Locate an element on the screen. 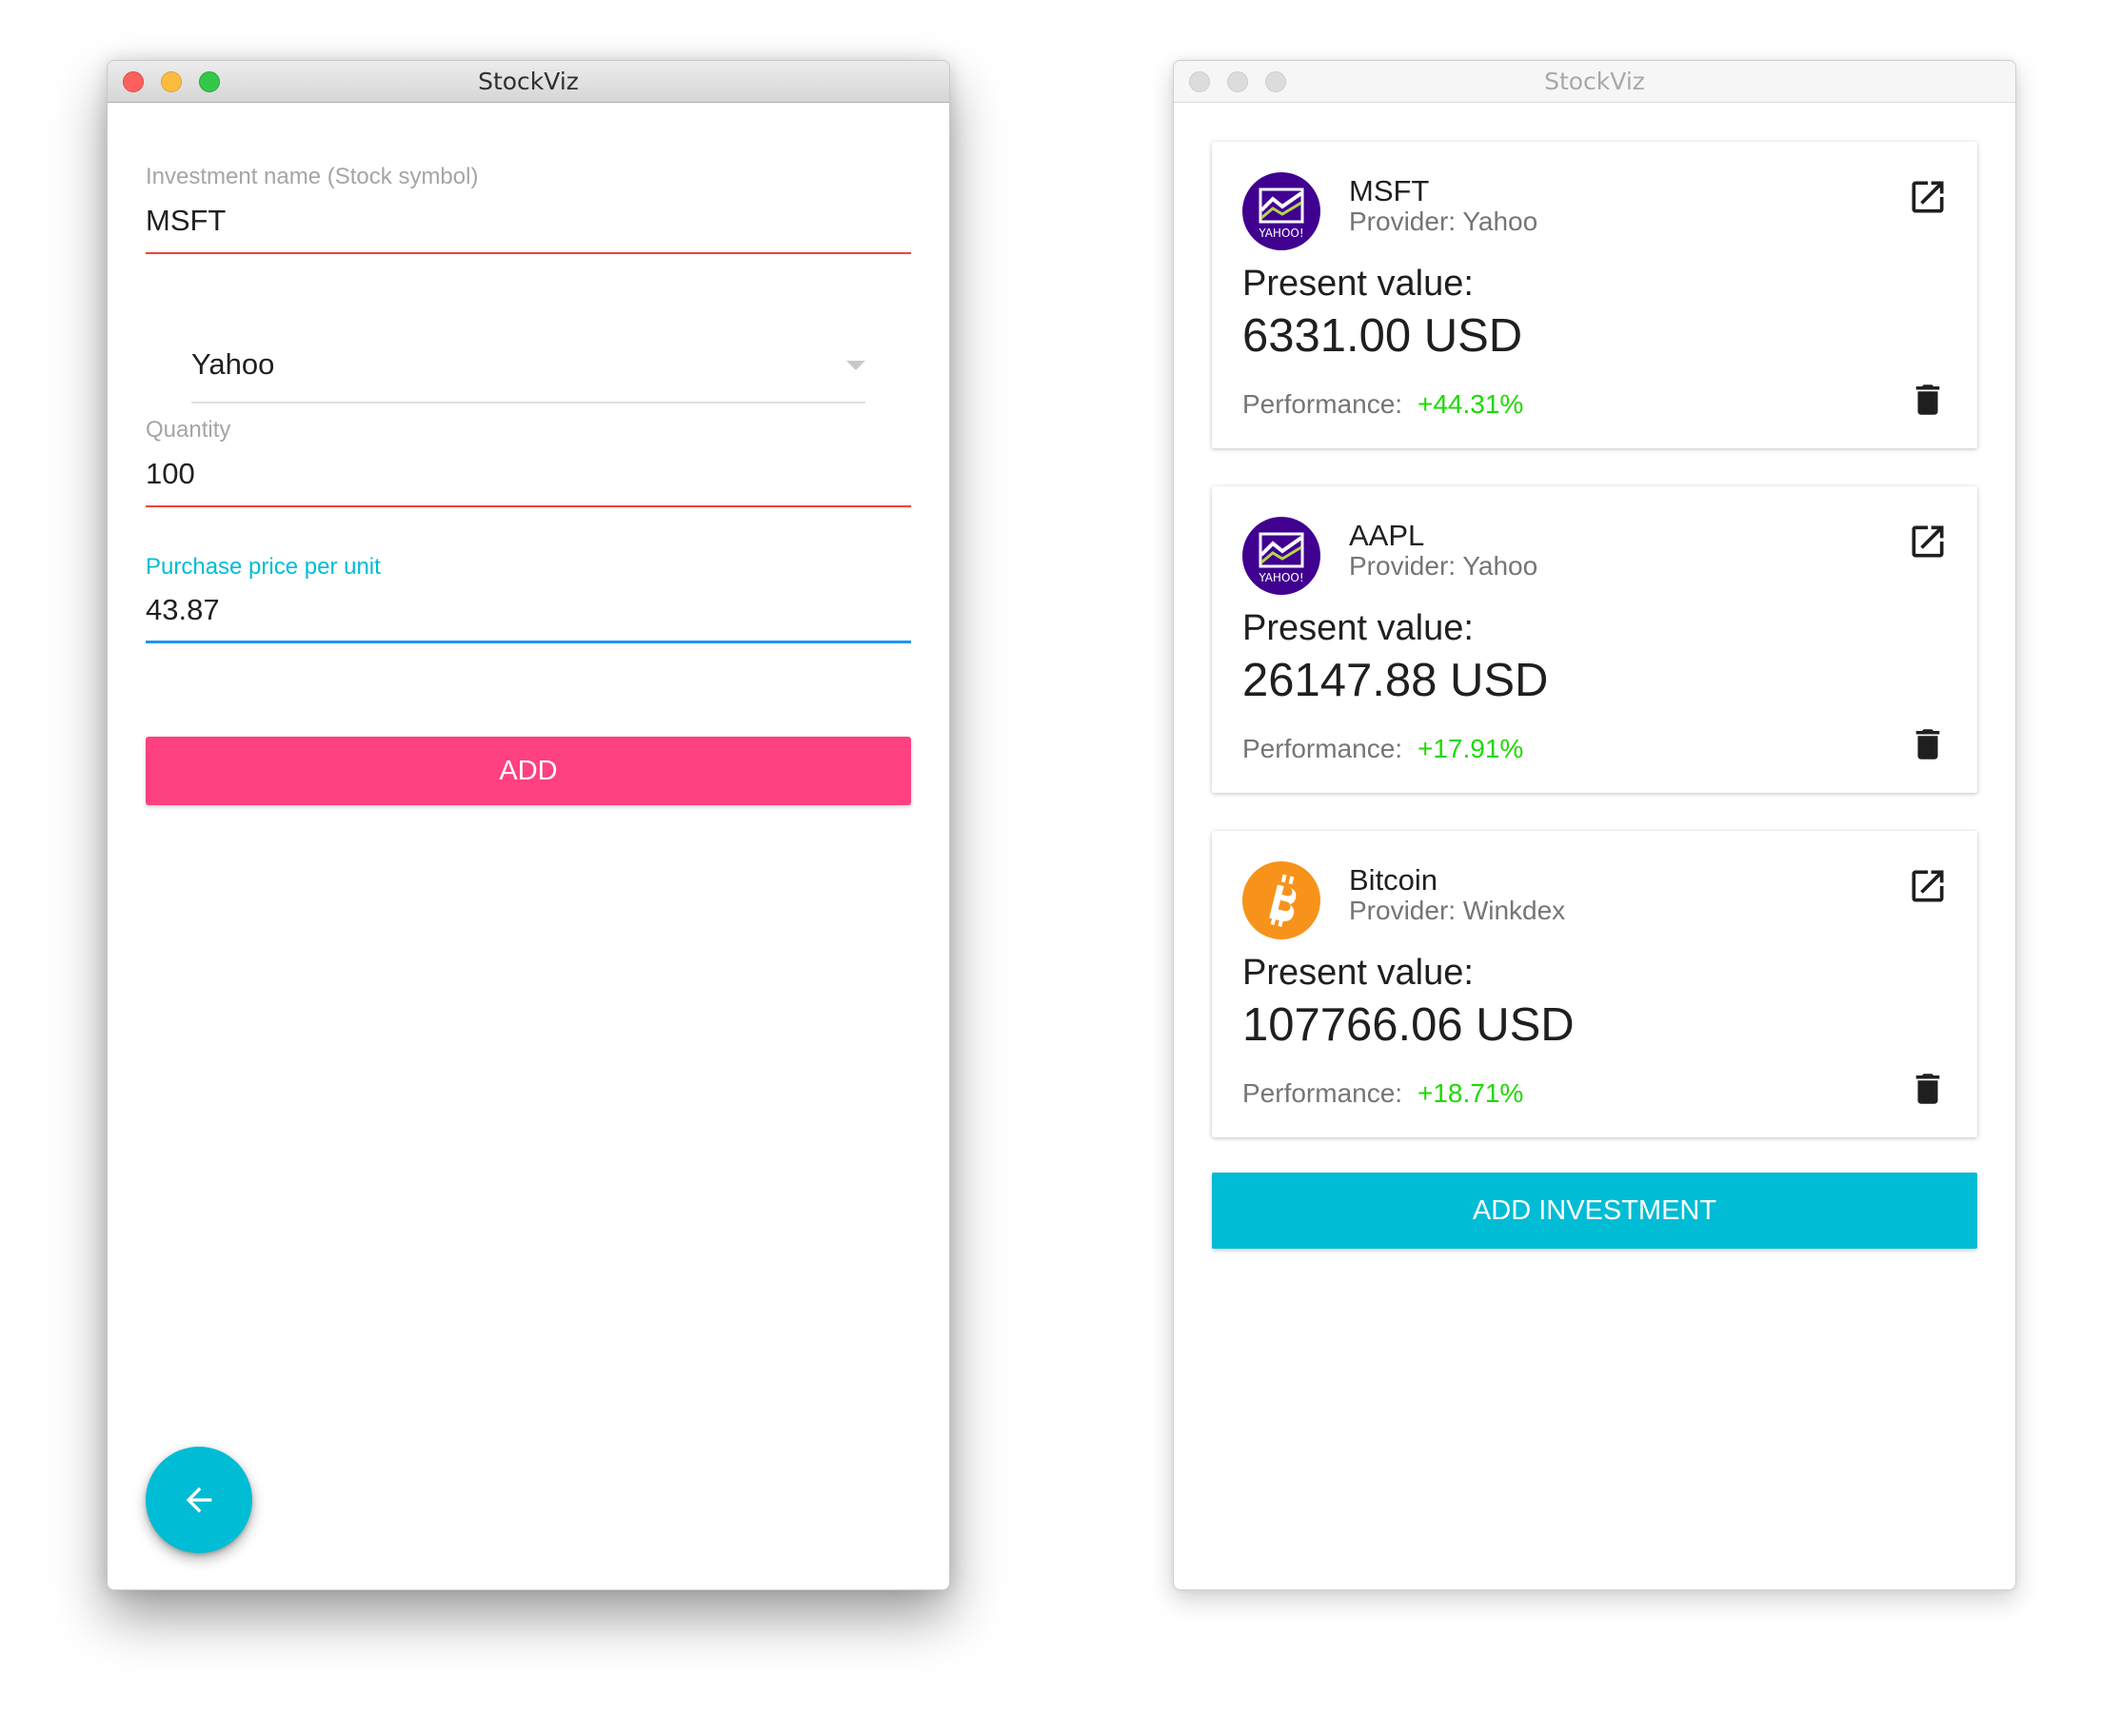 This screenshot has width=2102, height=1736. back-button is located at coordinates (199, 1500).